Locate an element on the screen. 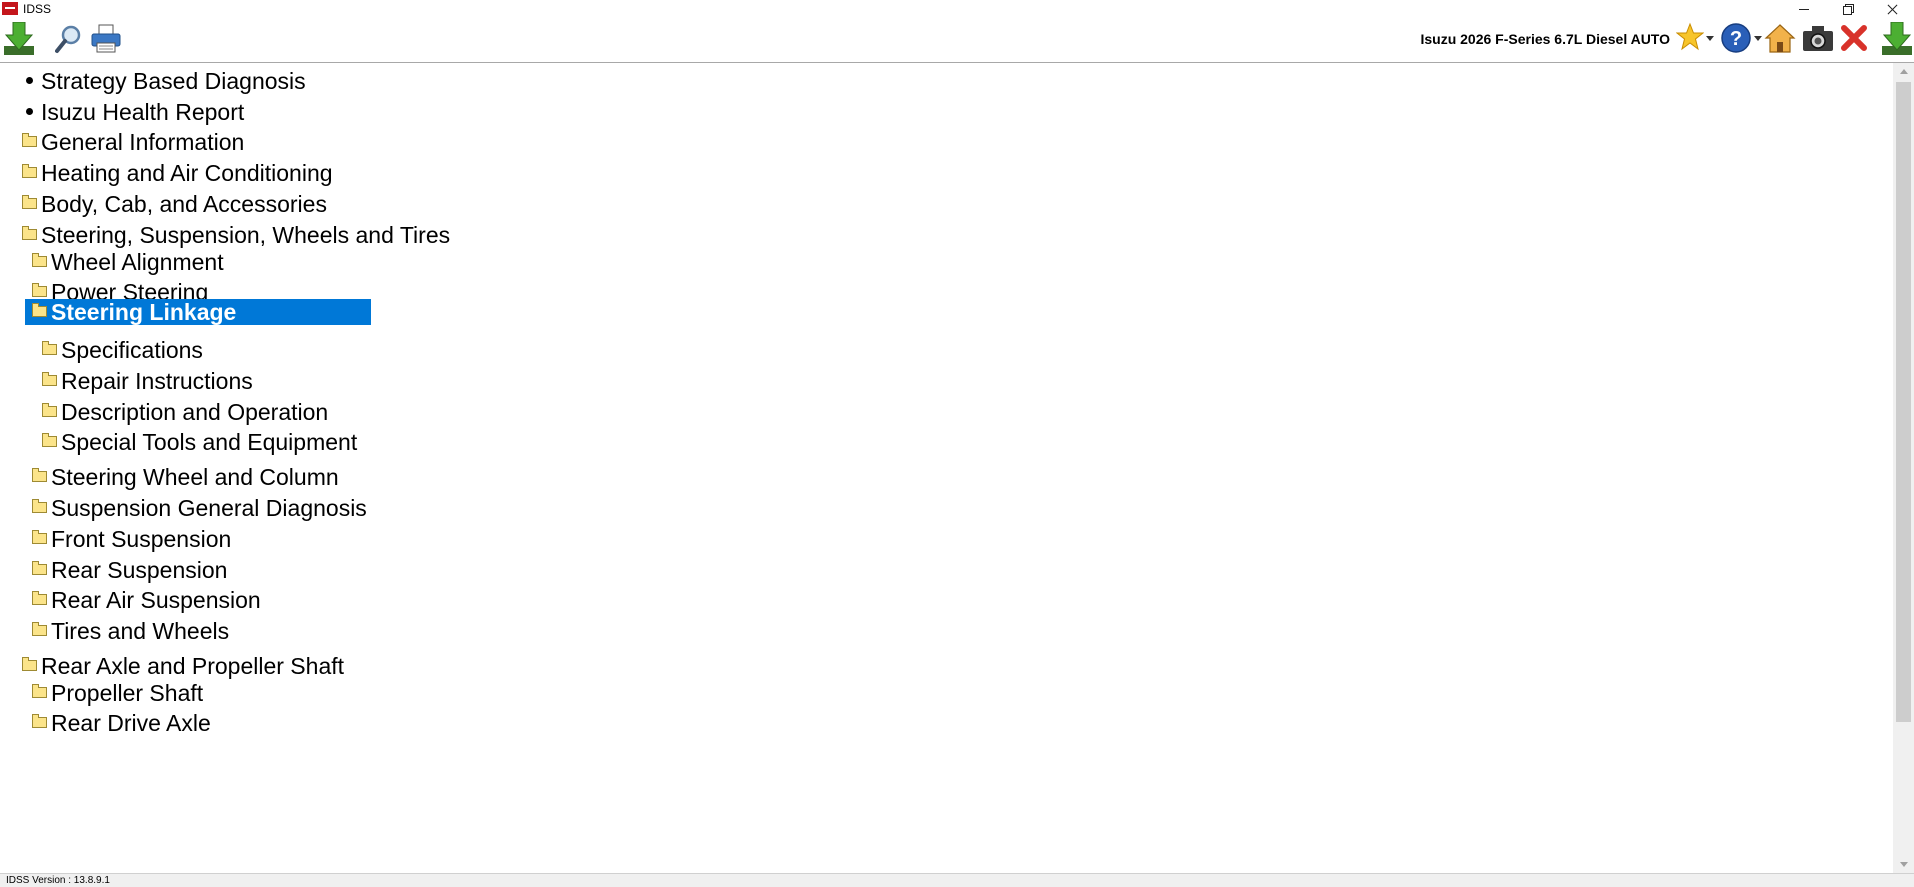 The height and width of the screenshot is (887, 1914). vertical-scrollbar is located at coordinates (1903, 468).